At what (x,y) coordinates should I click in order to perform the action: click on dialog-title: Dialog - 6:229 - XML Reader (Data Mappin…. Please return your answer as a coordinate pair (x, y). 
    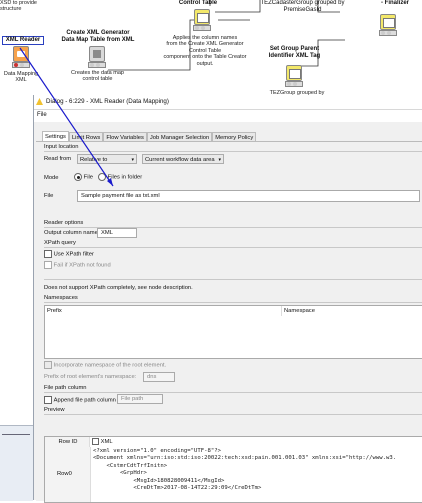
    Looking at the image, I should click on (107, 101).